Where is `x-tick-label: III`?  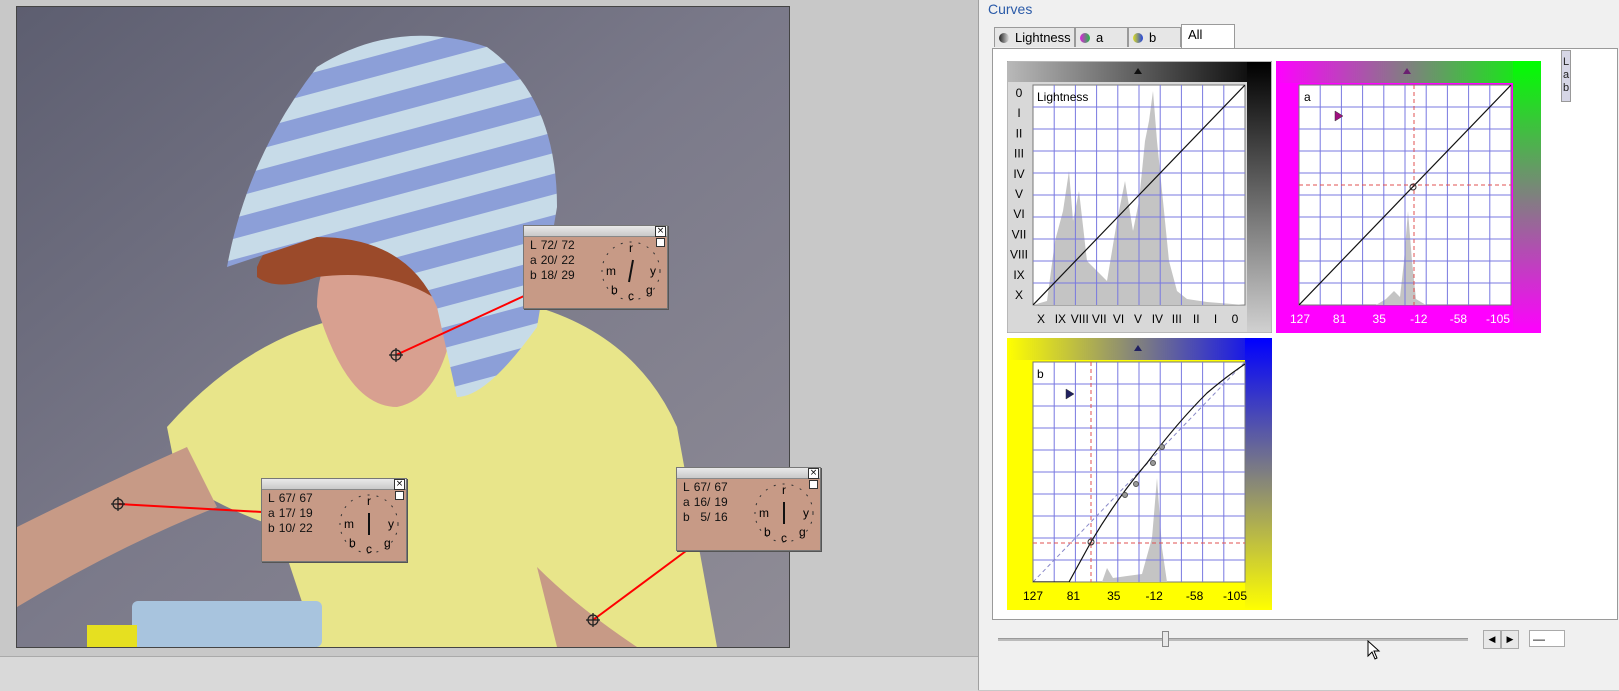
x-tick-label: III is located at coordinates (1177, 319).